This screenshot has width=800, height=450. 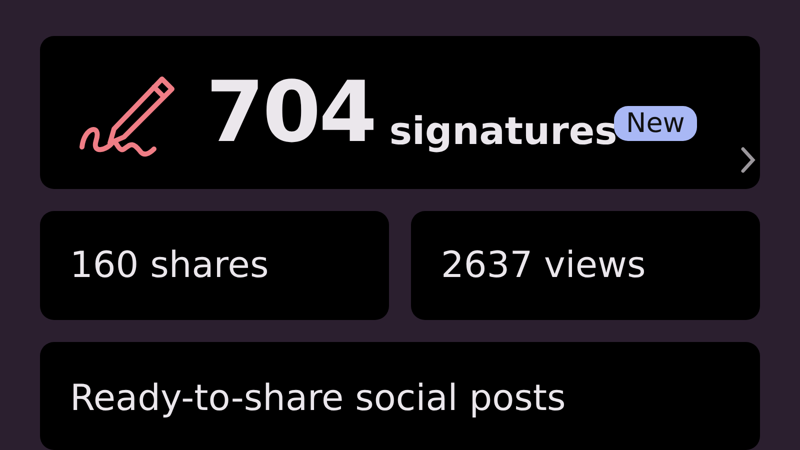 What do you see at coordinates (291, 112) in the screenshot?
I see `signature-count: 704` at bounding box center [291, 112].